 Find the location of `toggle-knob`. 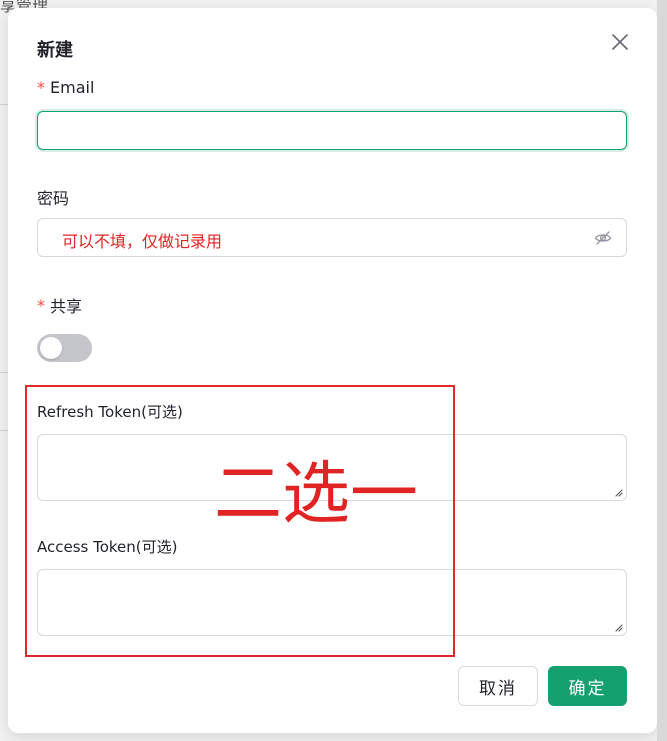

toggle-knob is located at coordinates (51, 348).